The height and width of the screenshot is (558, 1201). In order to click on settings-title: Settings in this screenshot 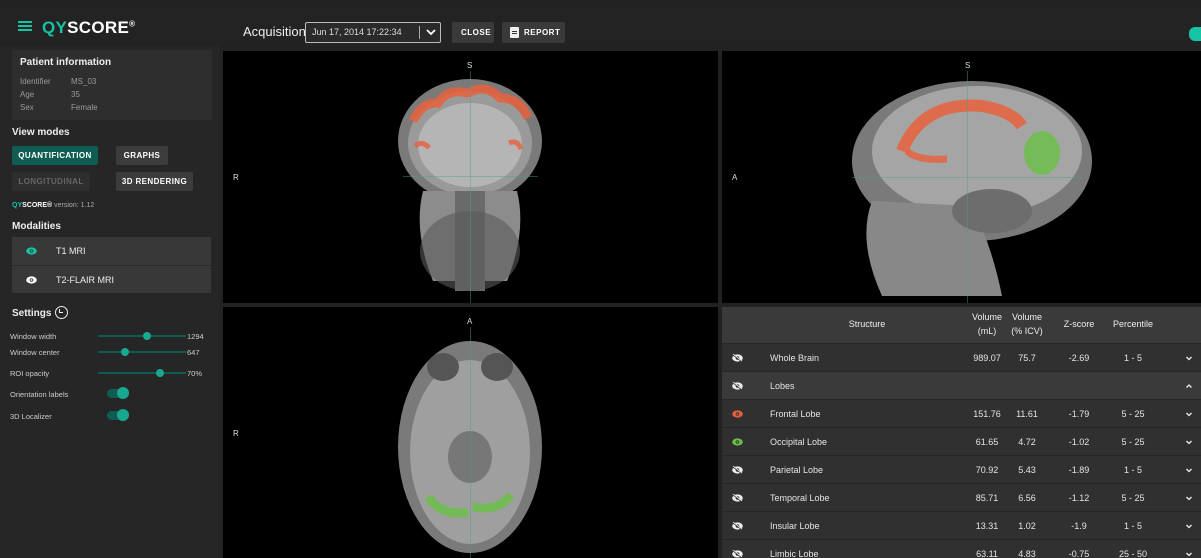, I will do `click(32, 313)`.